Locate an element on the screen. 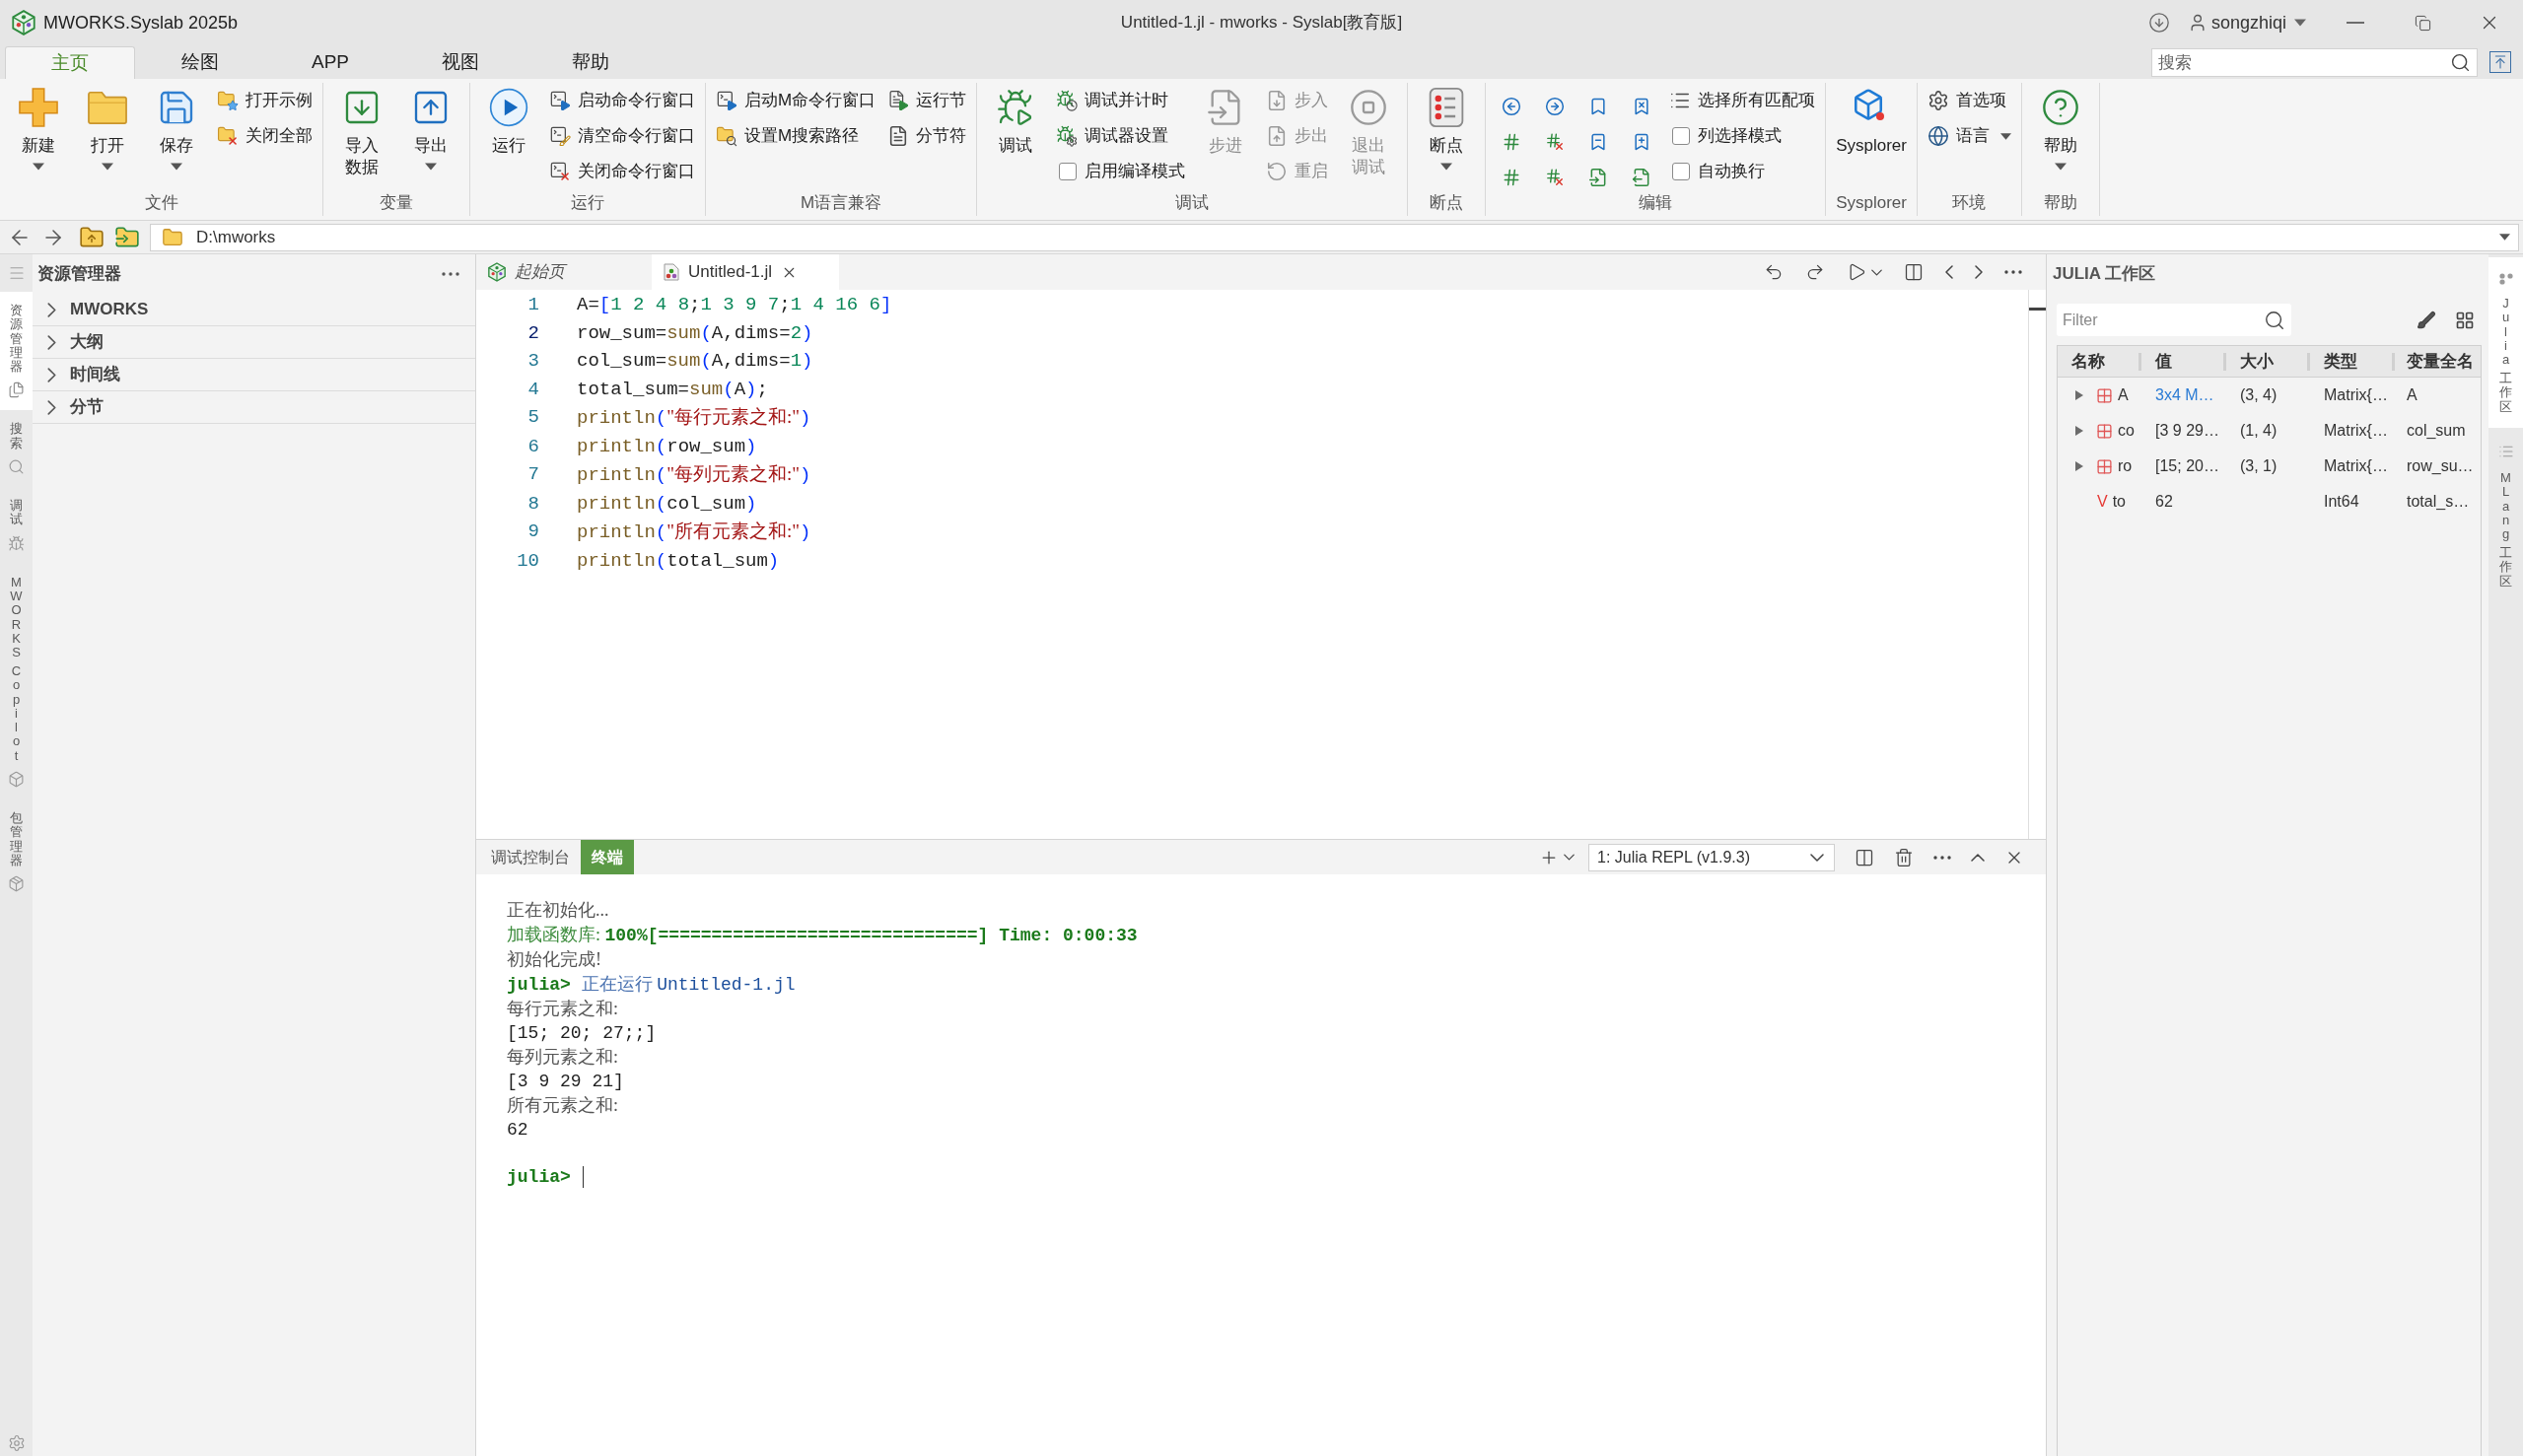 The height and width of the screenshot is (1456, 2523). editor-tab: Untitled-1.jl is located at coordinates (745, 272).